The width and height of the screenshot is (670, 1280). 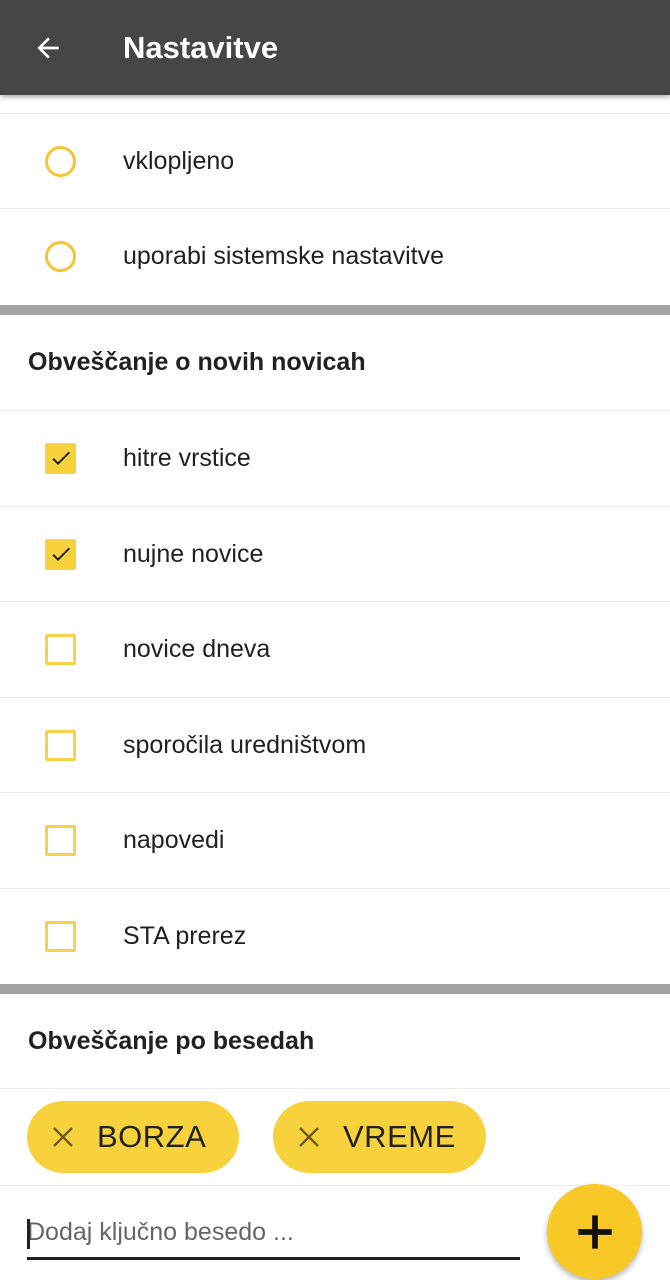 I want to click on checkbox-label: hitre vrstice, so click(x=187, y=457).